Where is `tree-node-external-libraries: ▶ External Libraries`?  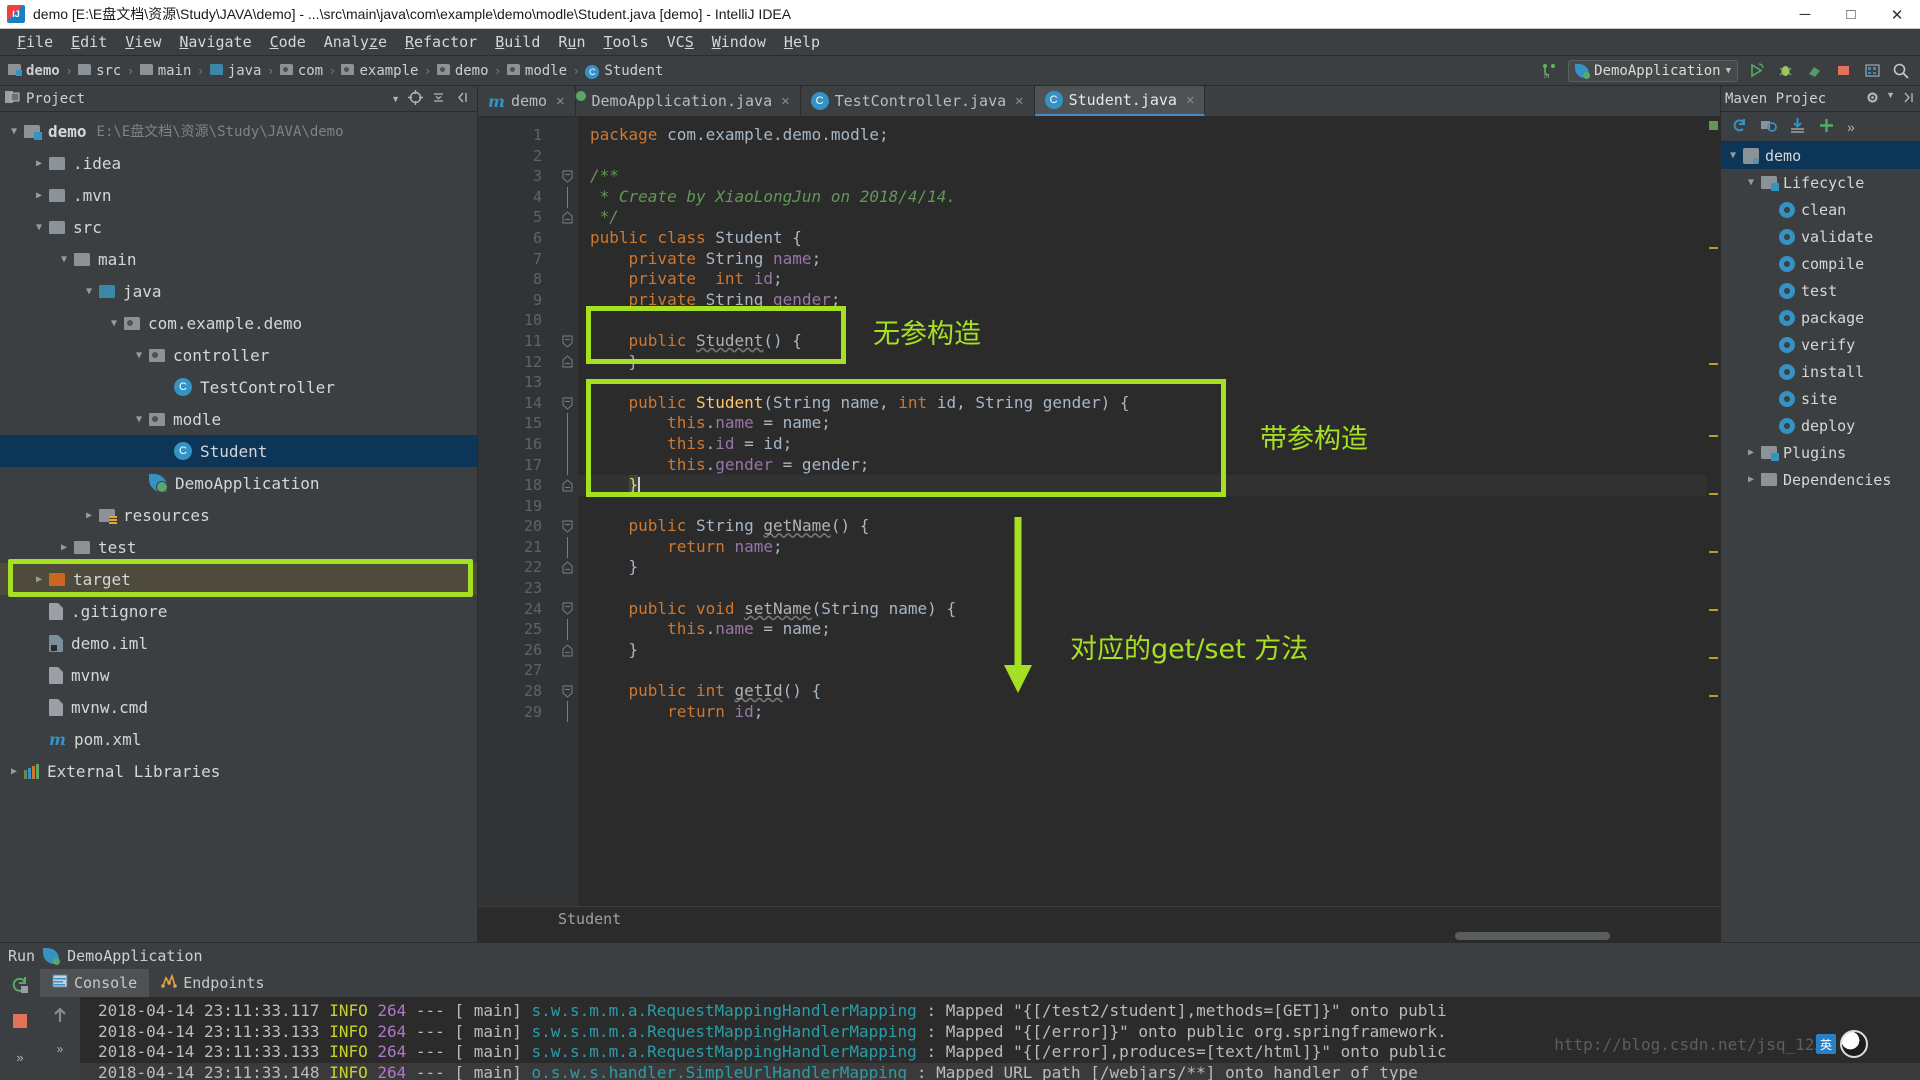
tree-node-external-libraries: ▶ External Libraries is located at coordinates (238, 771).